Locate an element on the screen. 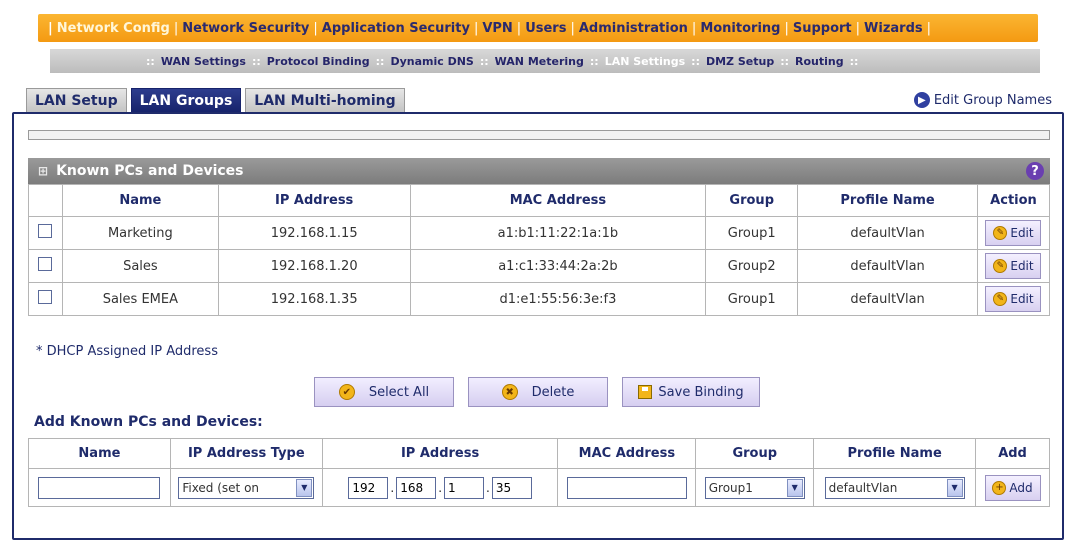  group-select: Group1 ▼ is located at coordinates (754, 487).